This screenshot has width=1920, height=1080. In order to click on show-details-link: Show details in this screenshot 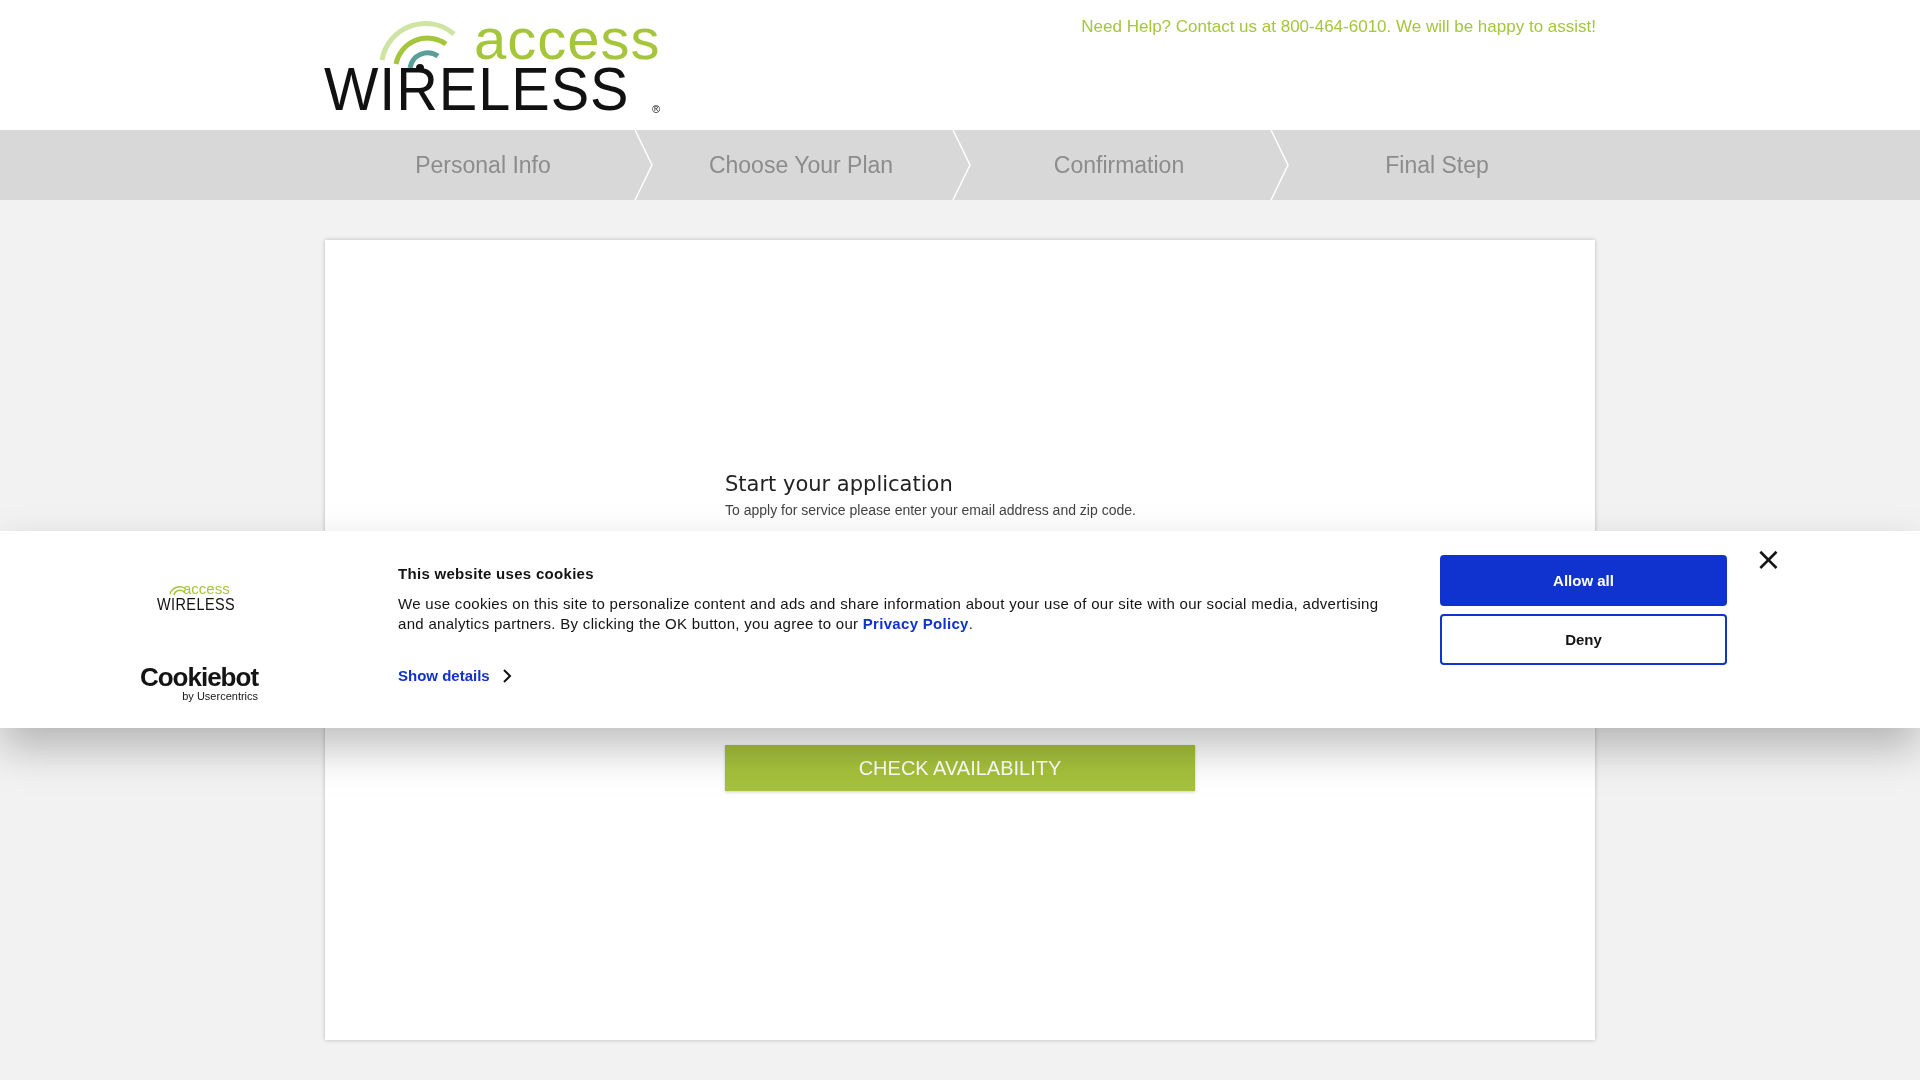, I will do `click(455, 675)`.